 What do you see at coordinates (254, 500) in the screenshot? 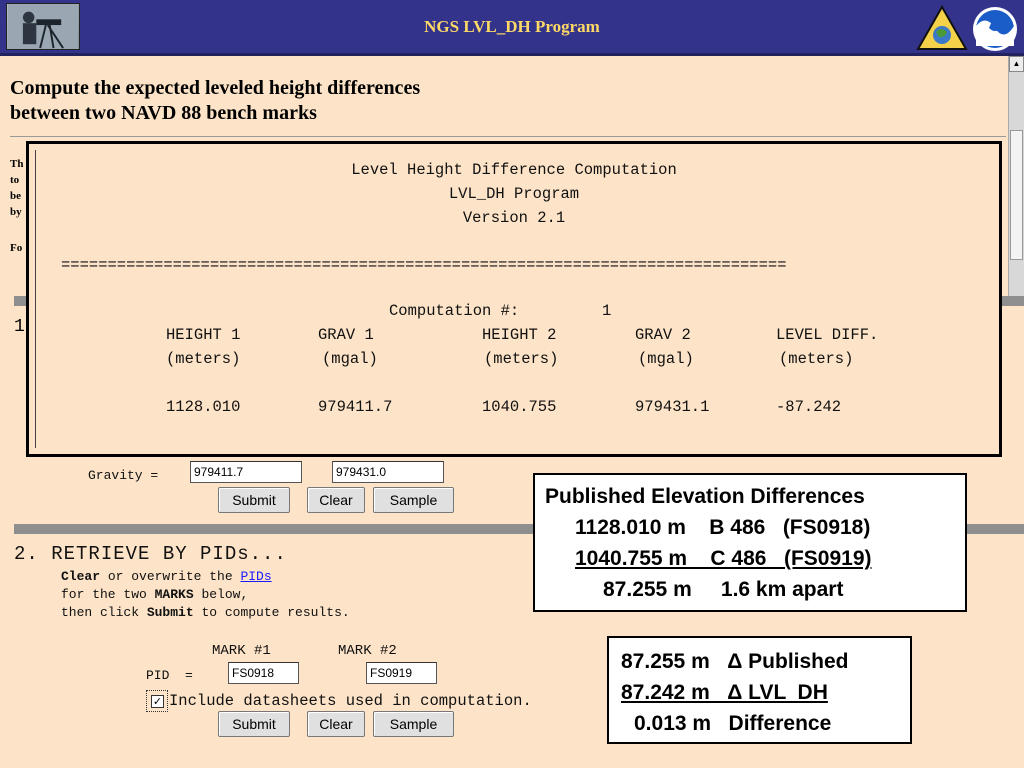
I see `step1-submit-button: Submit` at bounding box center [254, 500].